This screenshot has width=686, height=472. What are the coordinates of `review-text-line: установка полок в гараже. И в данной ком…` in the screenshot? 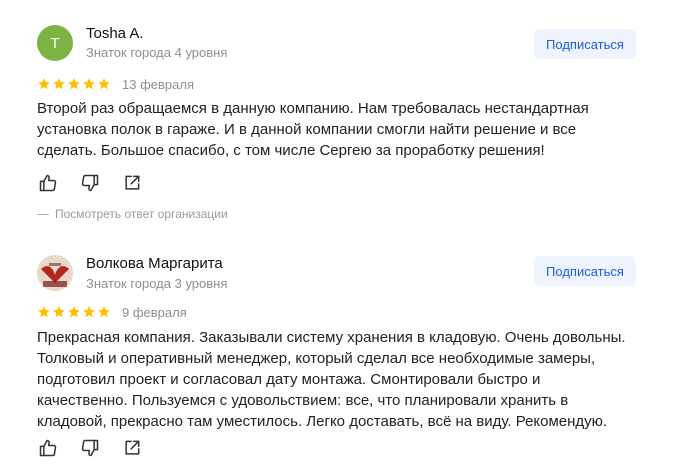 It's located at (307, 129).